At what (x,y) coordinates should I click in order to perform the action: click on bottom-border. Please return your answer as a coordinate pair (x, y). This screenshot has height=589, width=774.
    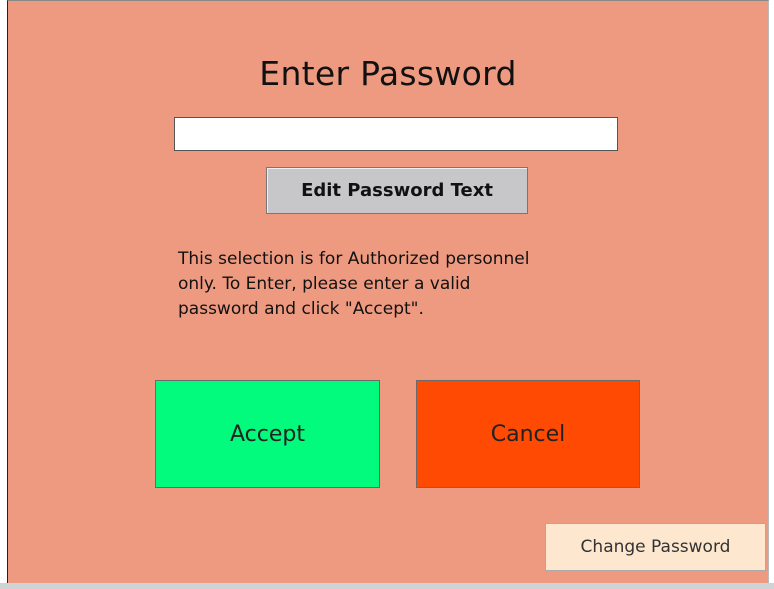
    Looking at the image, I should click on (387, 586).